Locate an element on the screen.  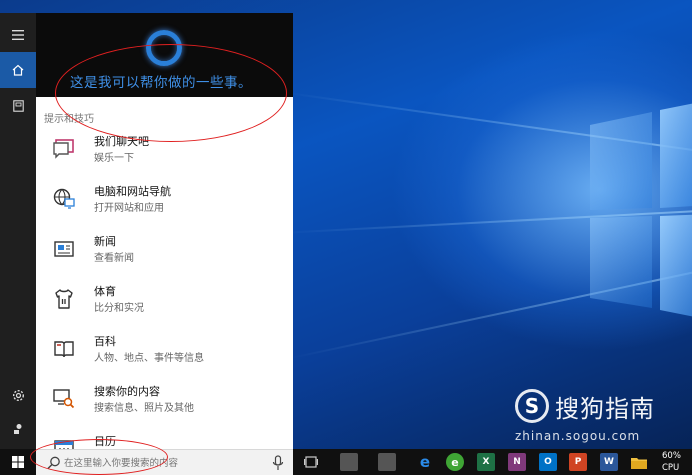
windows-logo-wallpaper is located at coordinates (641, 210).